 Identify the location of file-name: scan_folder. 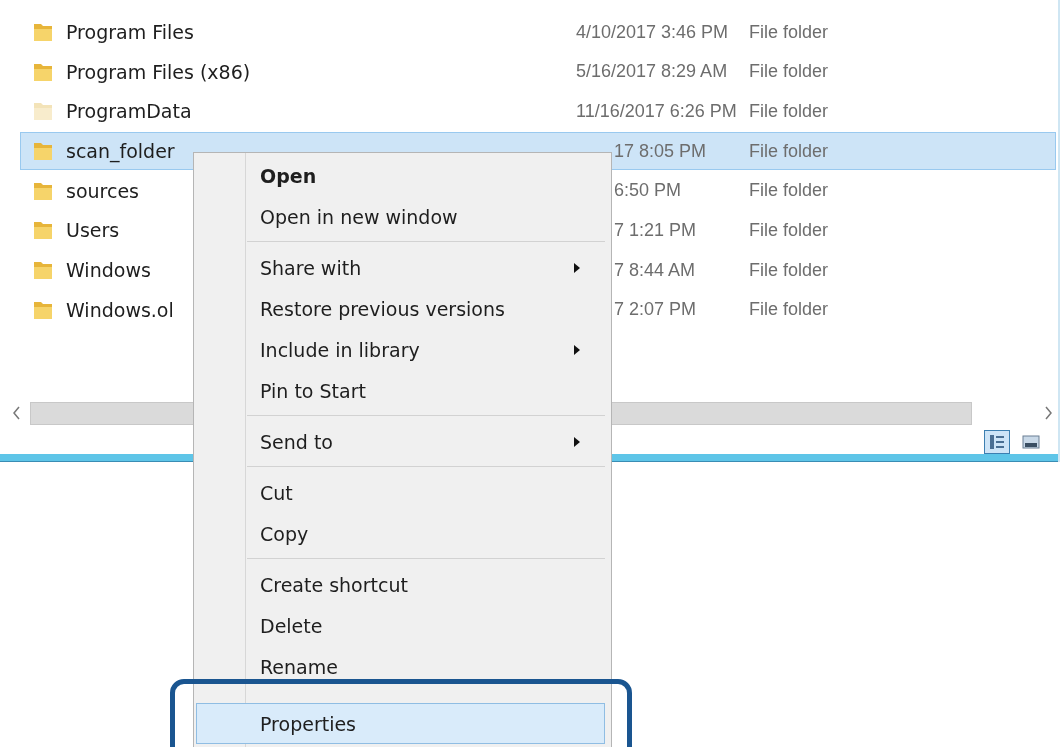
(120, 151).